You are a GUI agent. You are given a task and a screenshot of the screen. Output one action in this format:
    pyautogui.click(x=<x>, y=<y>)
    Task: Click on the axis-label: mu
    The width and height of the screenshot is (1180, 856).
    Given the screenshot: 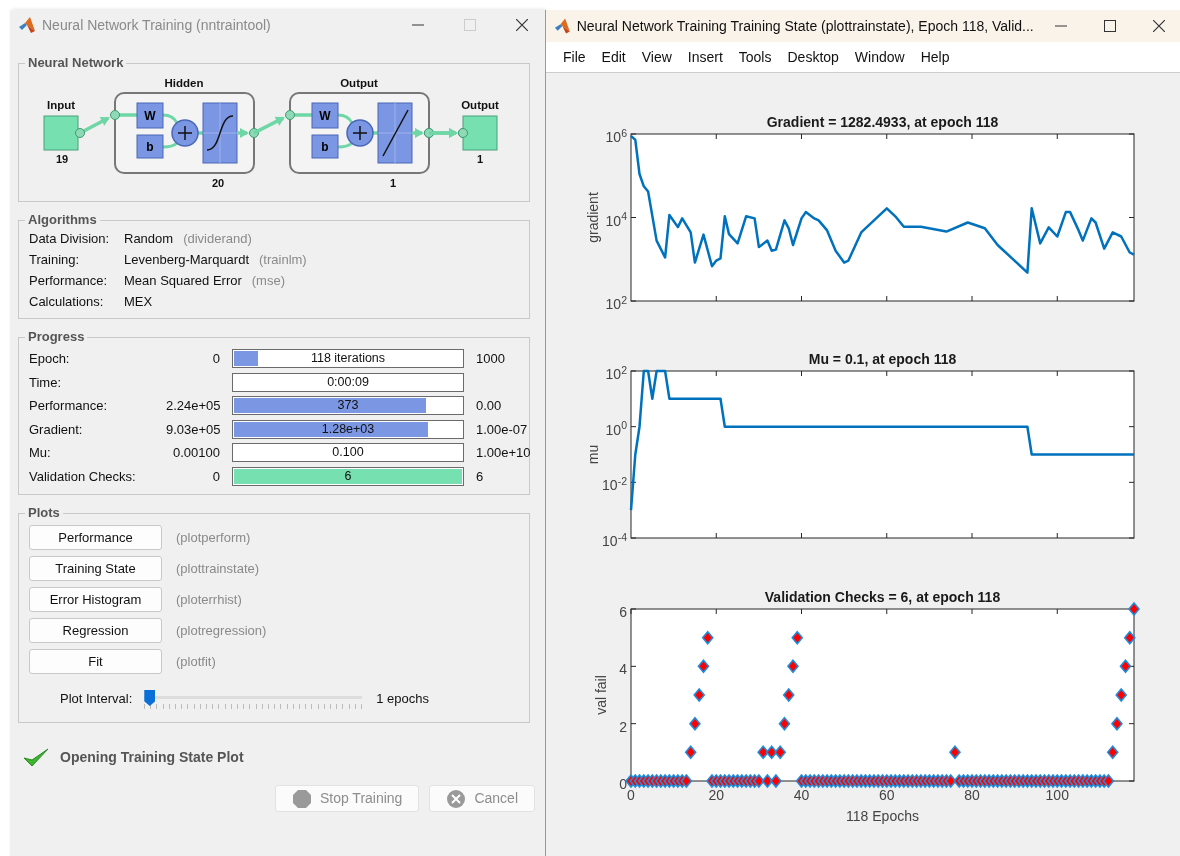 What is the action you would take?
    pyautogui.click(x=593, y=454)
    